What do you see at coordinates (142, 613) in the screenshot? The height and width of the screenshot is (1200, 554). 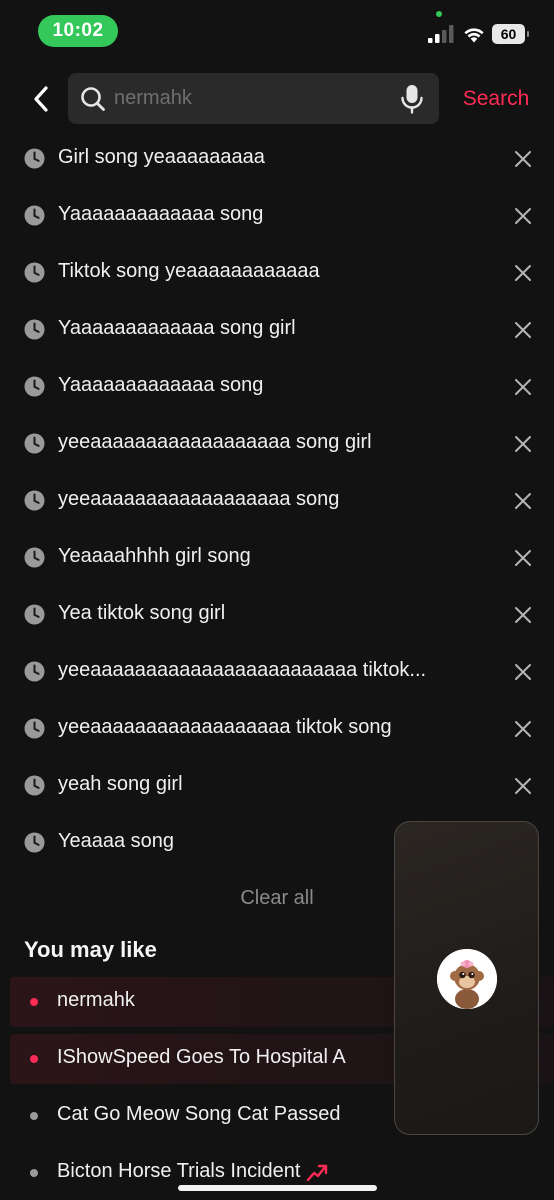 I see `history-item-label: Yea tiktok song girl` at bounding box center [142, 613].